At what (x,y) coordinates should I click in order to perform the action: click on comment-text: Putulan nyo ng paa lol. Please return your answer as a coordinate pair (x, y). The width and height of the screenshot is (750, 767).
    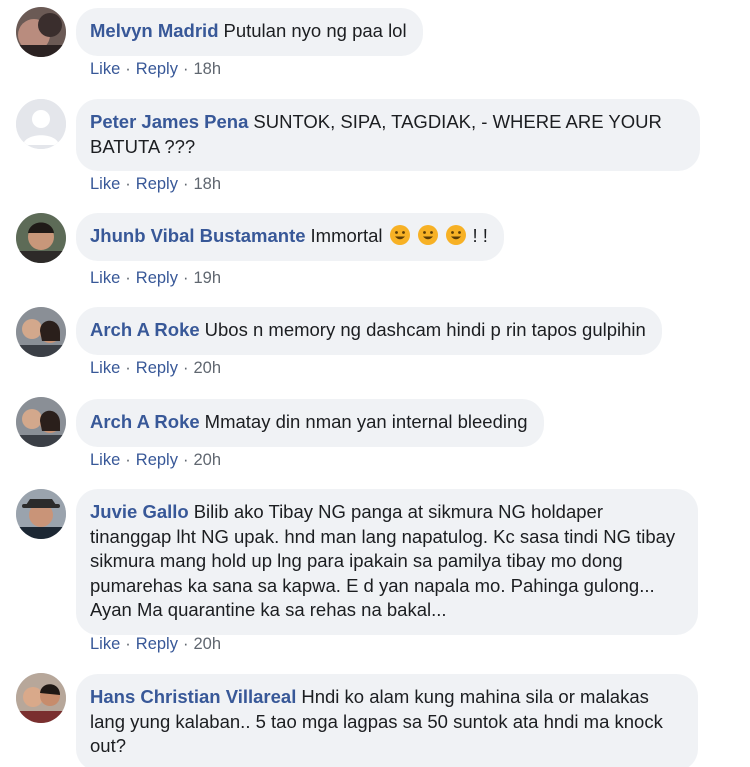
    Looking at the image, I should click on (315, 30).